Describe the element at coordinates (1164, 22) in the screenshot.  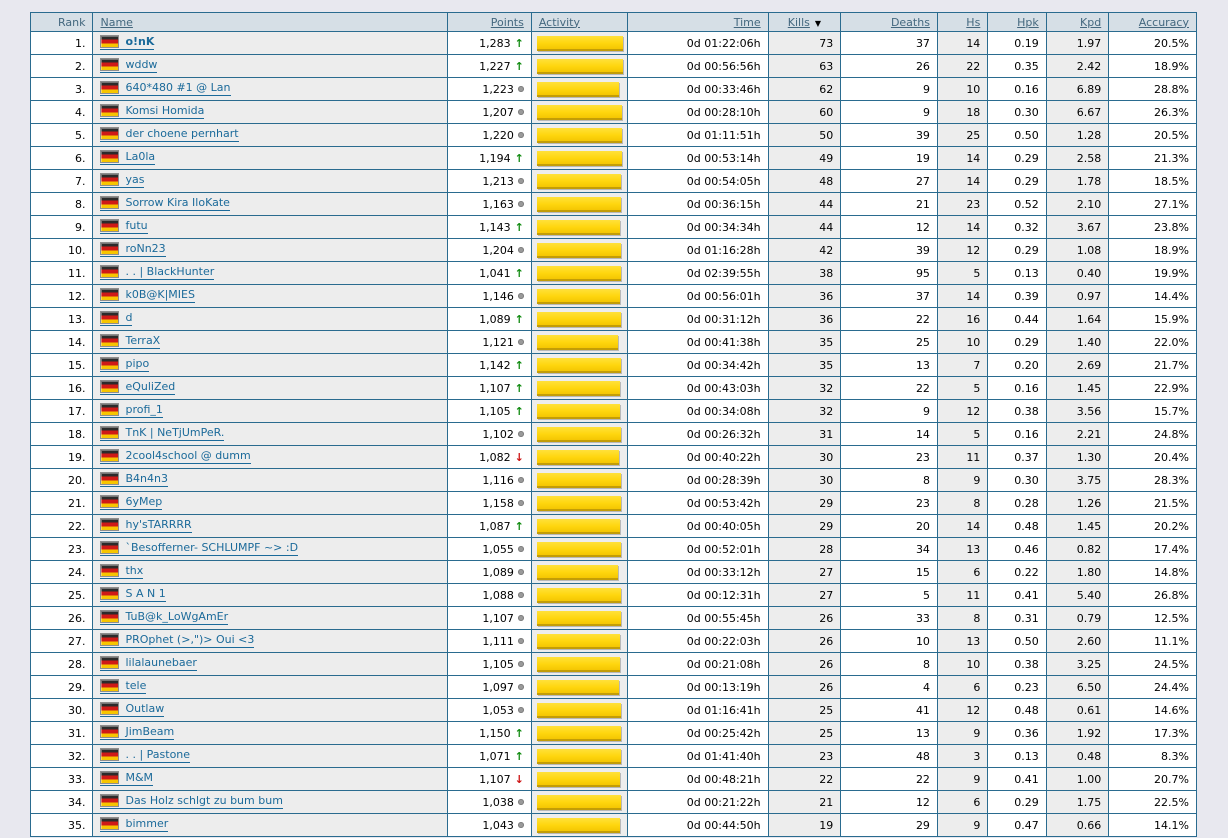
I see `accuracy-header-link: Accuracy` at that location.